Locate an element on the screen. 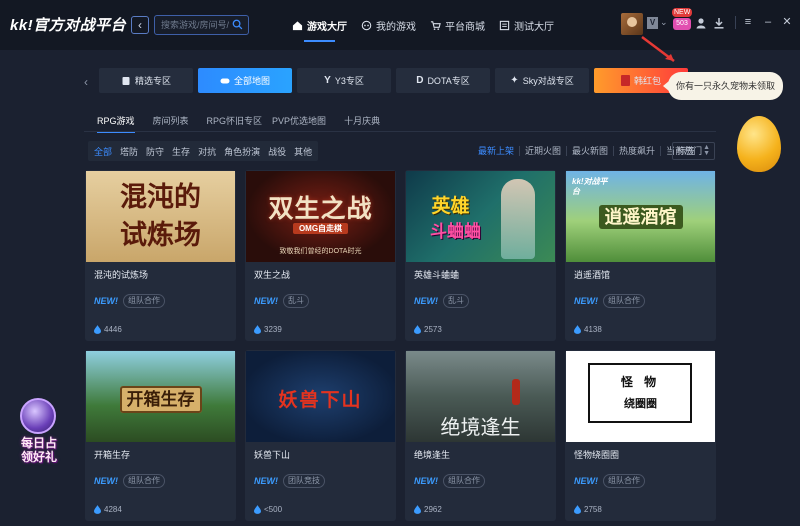  game-thumbnail: 绝境逢生 is located at coordinates (480, 396).